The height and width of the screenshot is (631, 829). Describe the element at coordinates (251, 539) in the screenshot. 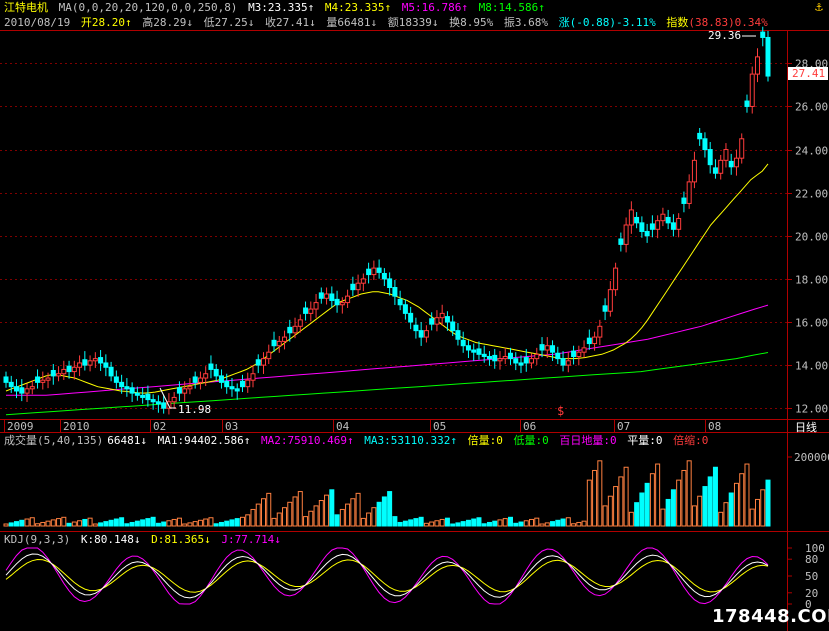

I see `kdj-j: J:77.714↓` at that location.